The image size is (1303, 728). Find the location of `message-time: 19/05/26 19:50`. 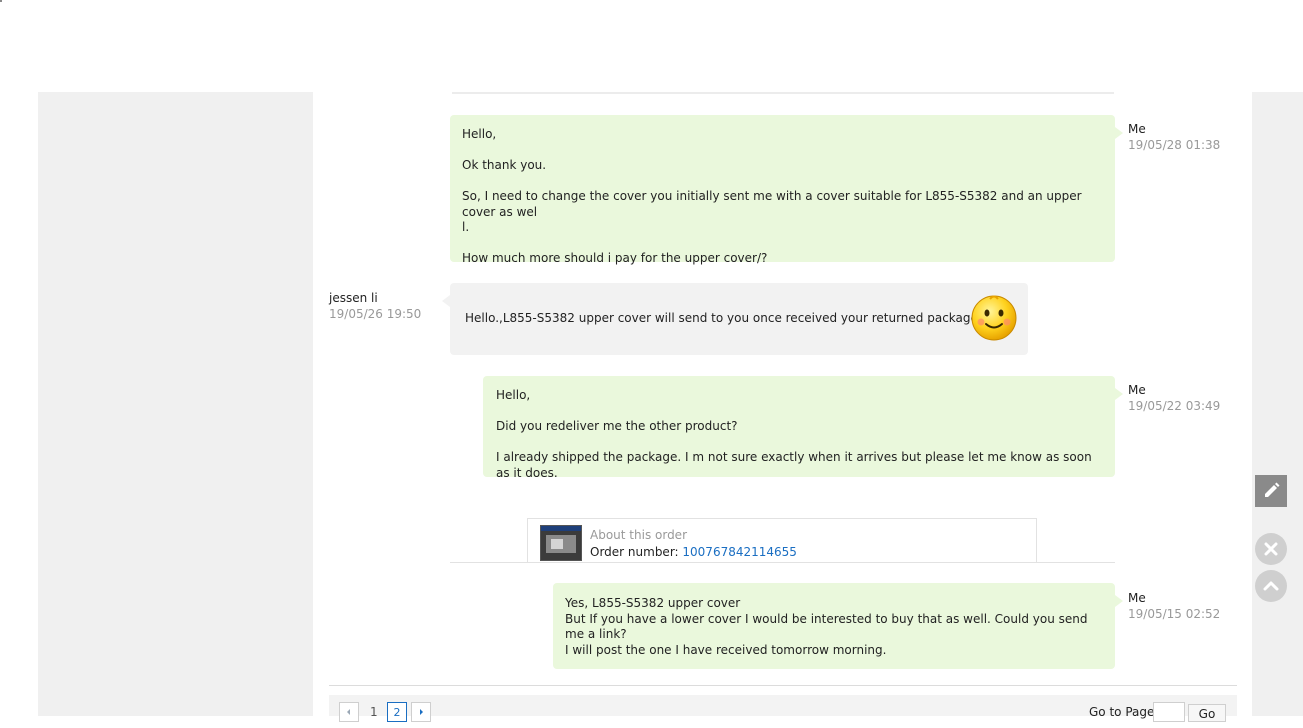

message-time: 19/05/26 19:50 is located at coordinates (375, 314).